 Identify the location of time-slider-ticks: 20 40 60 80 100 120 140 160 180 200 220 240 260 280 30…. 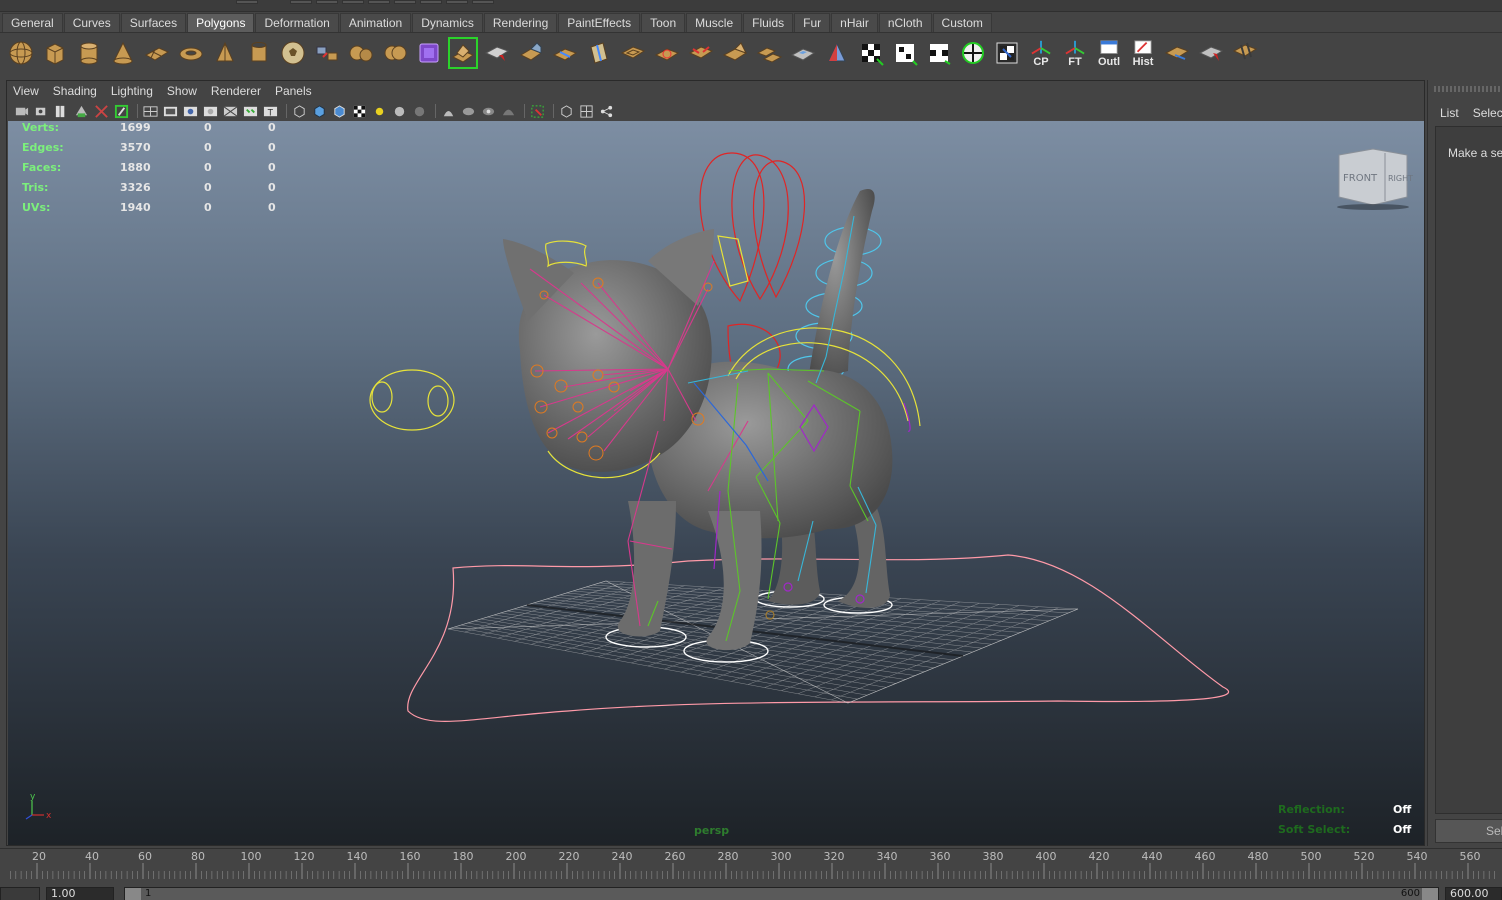
(751, 864).